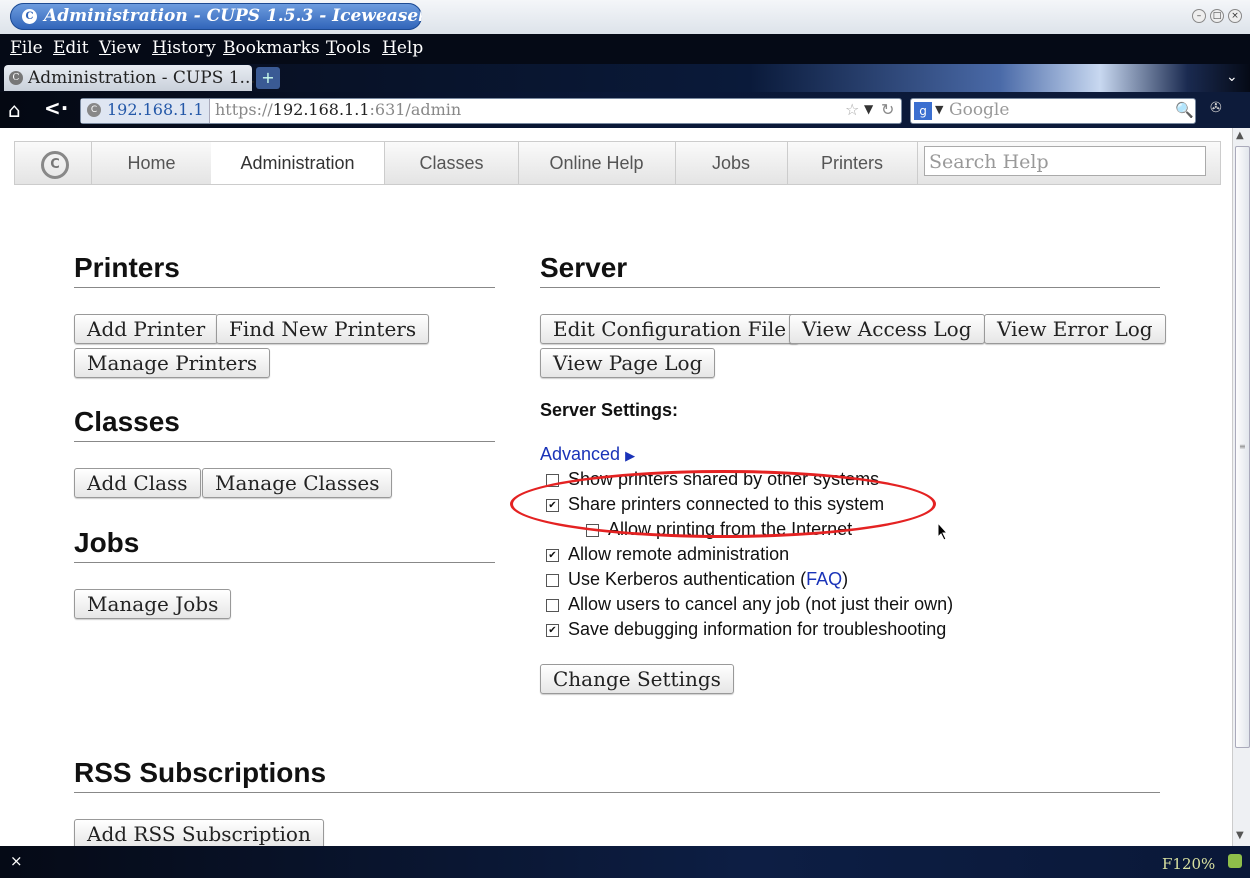 The image size is (1250, 878). Describe the element at coordinates (845, 579) in the screenshot. I see `kerberos-auth-suffix: )` at that location.